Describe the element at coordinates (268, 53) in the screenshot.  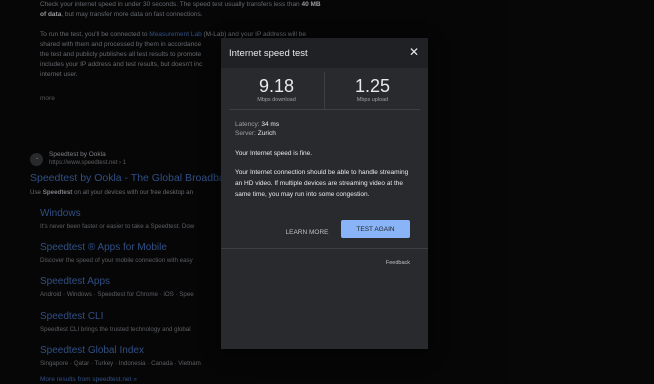
I see `dialog-title: Internet speed test` at that location.